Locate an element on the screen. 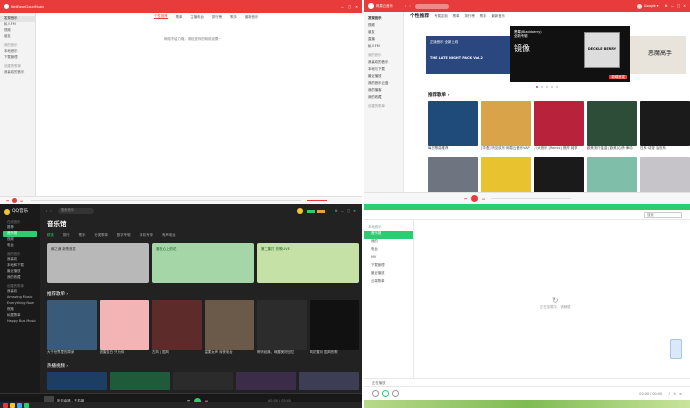 The image size is (690, 408). playlist-card: 古风 | 国风 is located at coordinates (177, 329).